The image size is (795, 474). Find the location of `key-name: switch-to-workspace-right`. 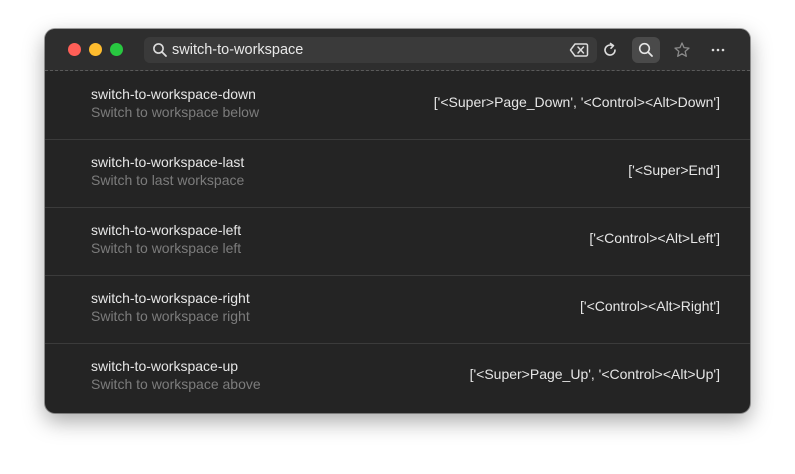

key-name: switch-to-workspace-right is located at coordinates (170, 298).